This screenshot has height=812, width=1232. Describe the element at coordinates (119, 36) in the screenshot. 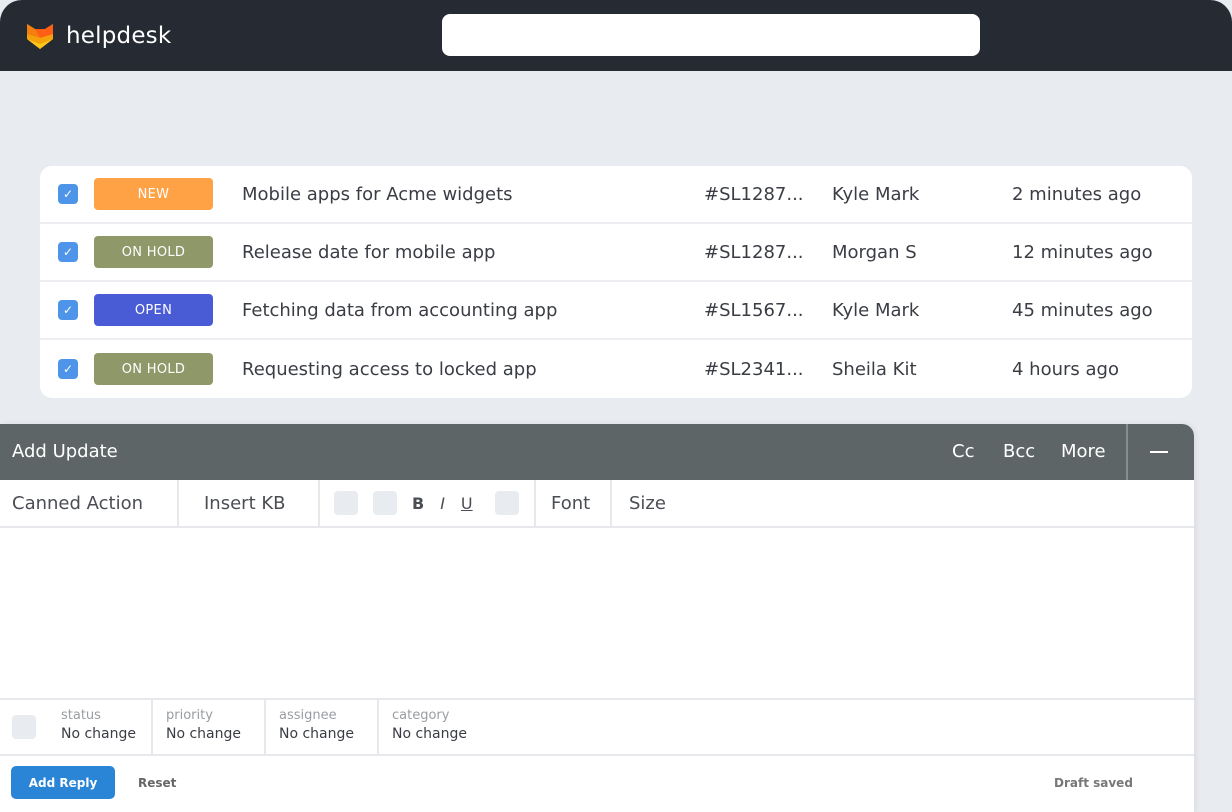

I see `app-name: helpdesk` at that location.